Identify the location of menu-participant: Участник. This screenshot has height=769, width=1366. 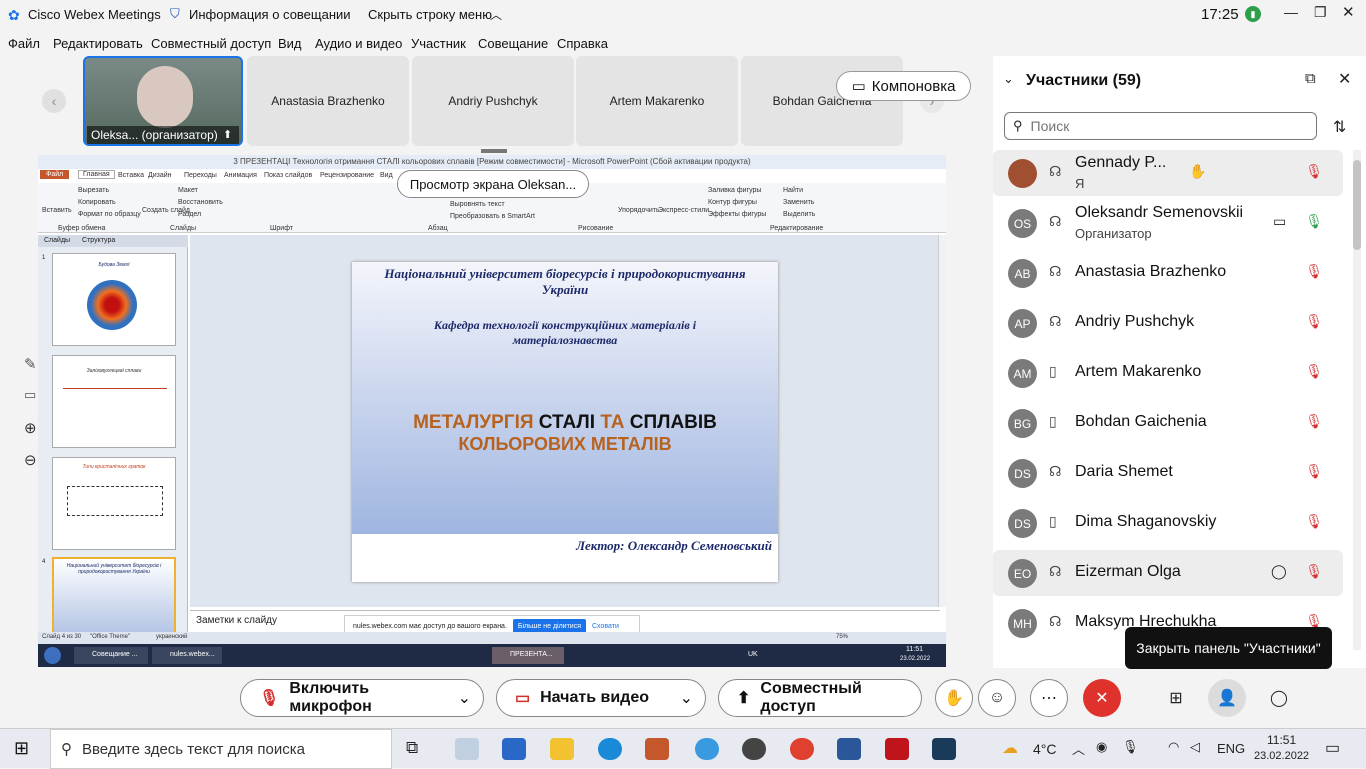
(438, 43).